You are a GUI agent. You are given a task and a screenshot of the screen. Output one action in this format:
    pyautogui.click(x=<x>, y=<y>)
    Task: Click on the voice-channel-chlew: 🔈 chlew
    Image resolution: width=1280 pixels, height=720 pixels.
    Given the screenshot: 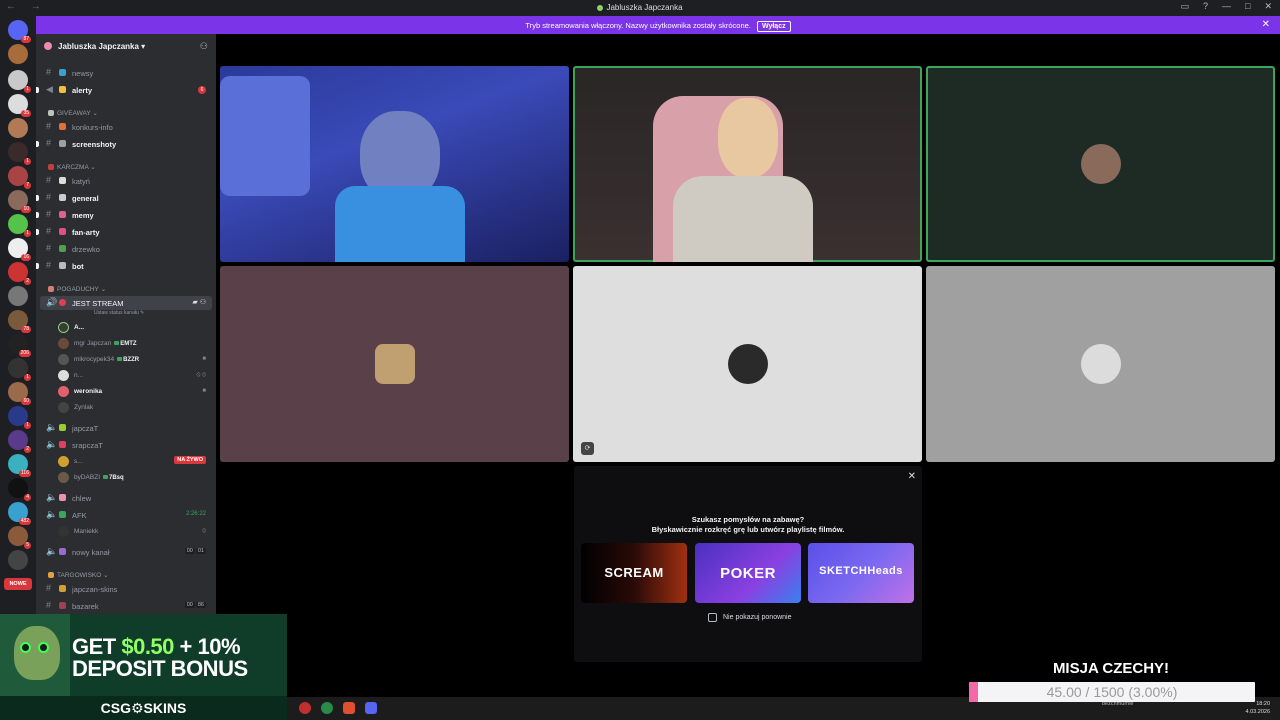 What is the action you would take?
    pyautogui.click(x=126, y=498)
    